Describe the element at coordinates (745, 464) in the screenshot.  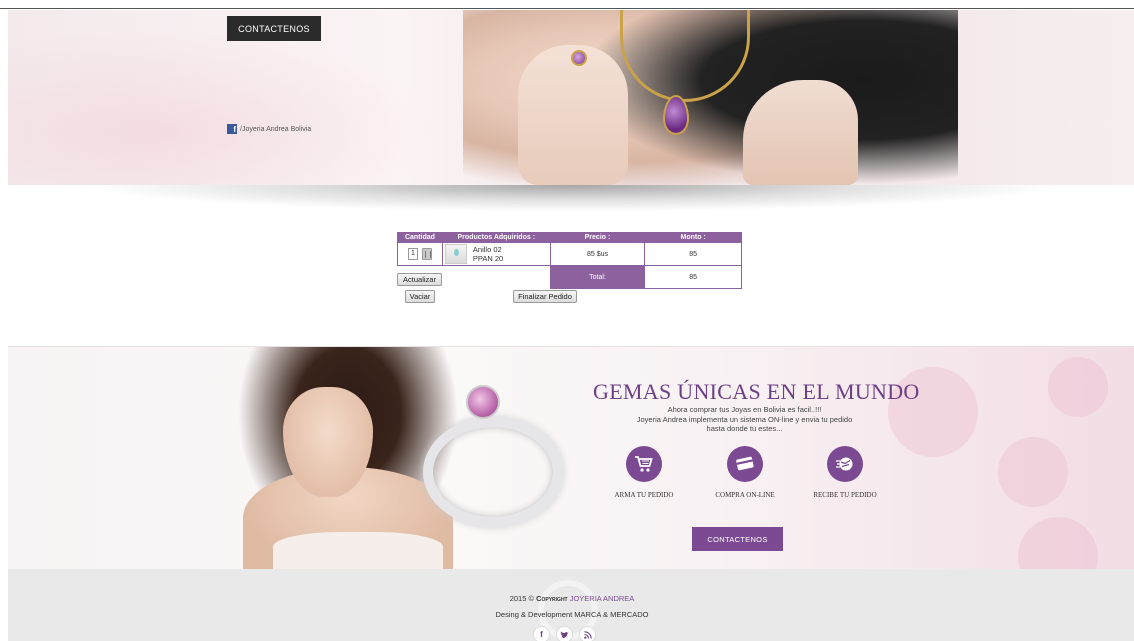
I see `credit-card-icon` at that location.